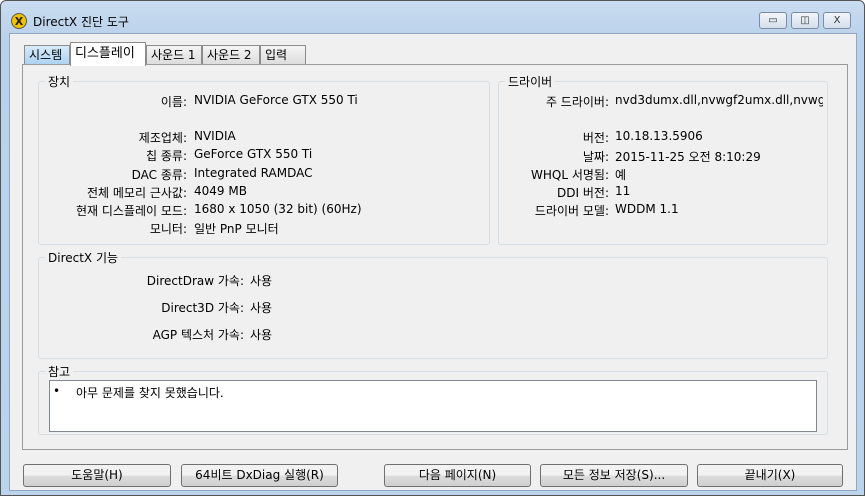 This screenshot has height=502, width=865. Describe the element at coordinates (231, 55) in the screenshot. I see `tab-sound-2: 사운드 2` at that location.